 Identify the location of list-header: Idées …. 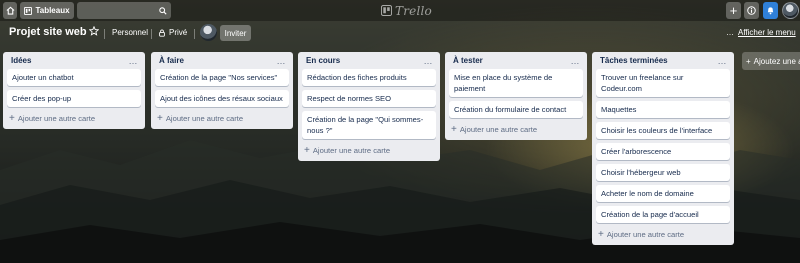
(74, 60).